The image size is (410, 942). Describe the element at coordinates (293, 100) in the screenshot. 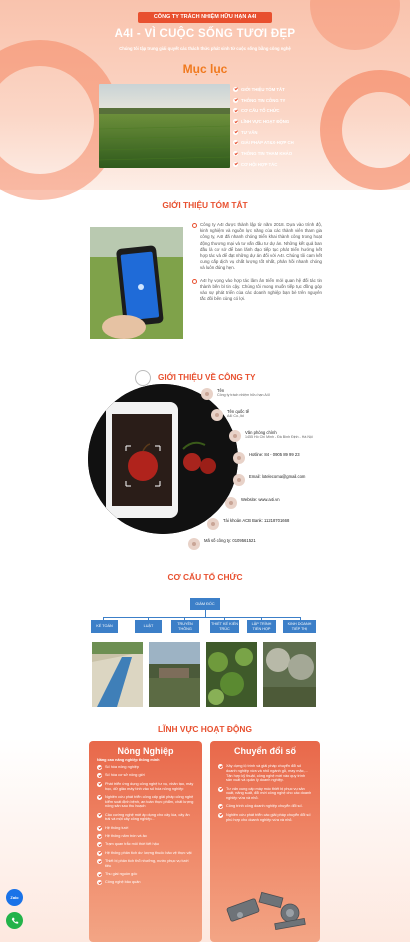

I see `toc-item: THÔNG TIN CÔNG TY` at that location.